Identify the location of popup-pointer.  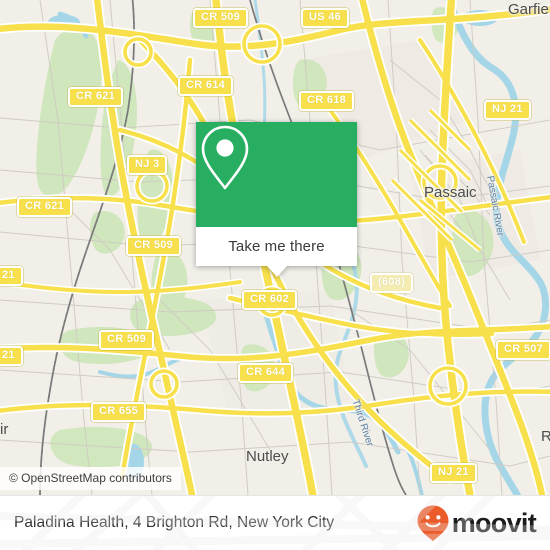
(276, 271).